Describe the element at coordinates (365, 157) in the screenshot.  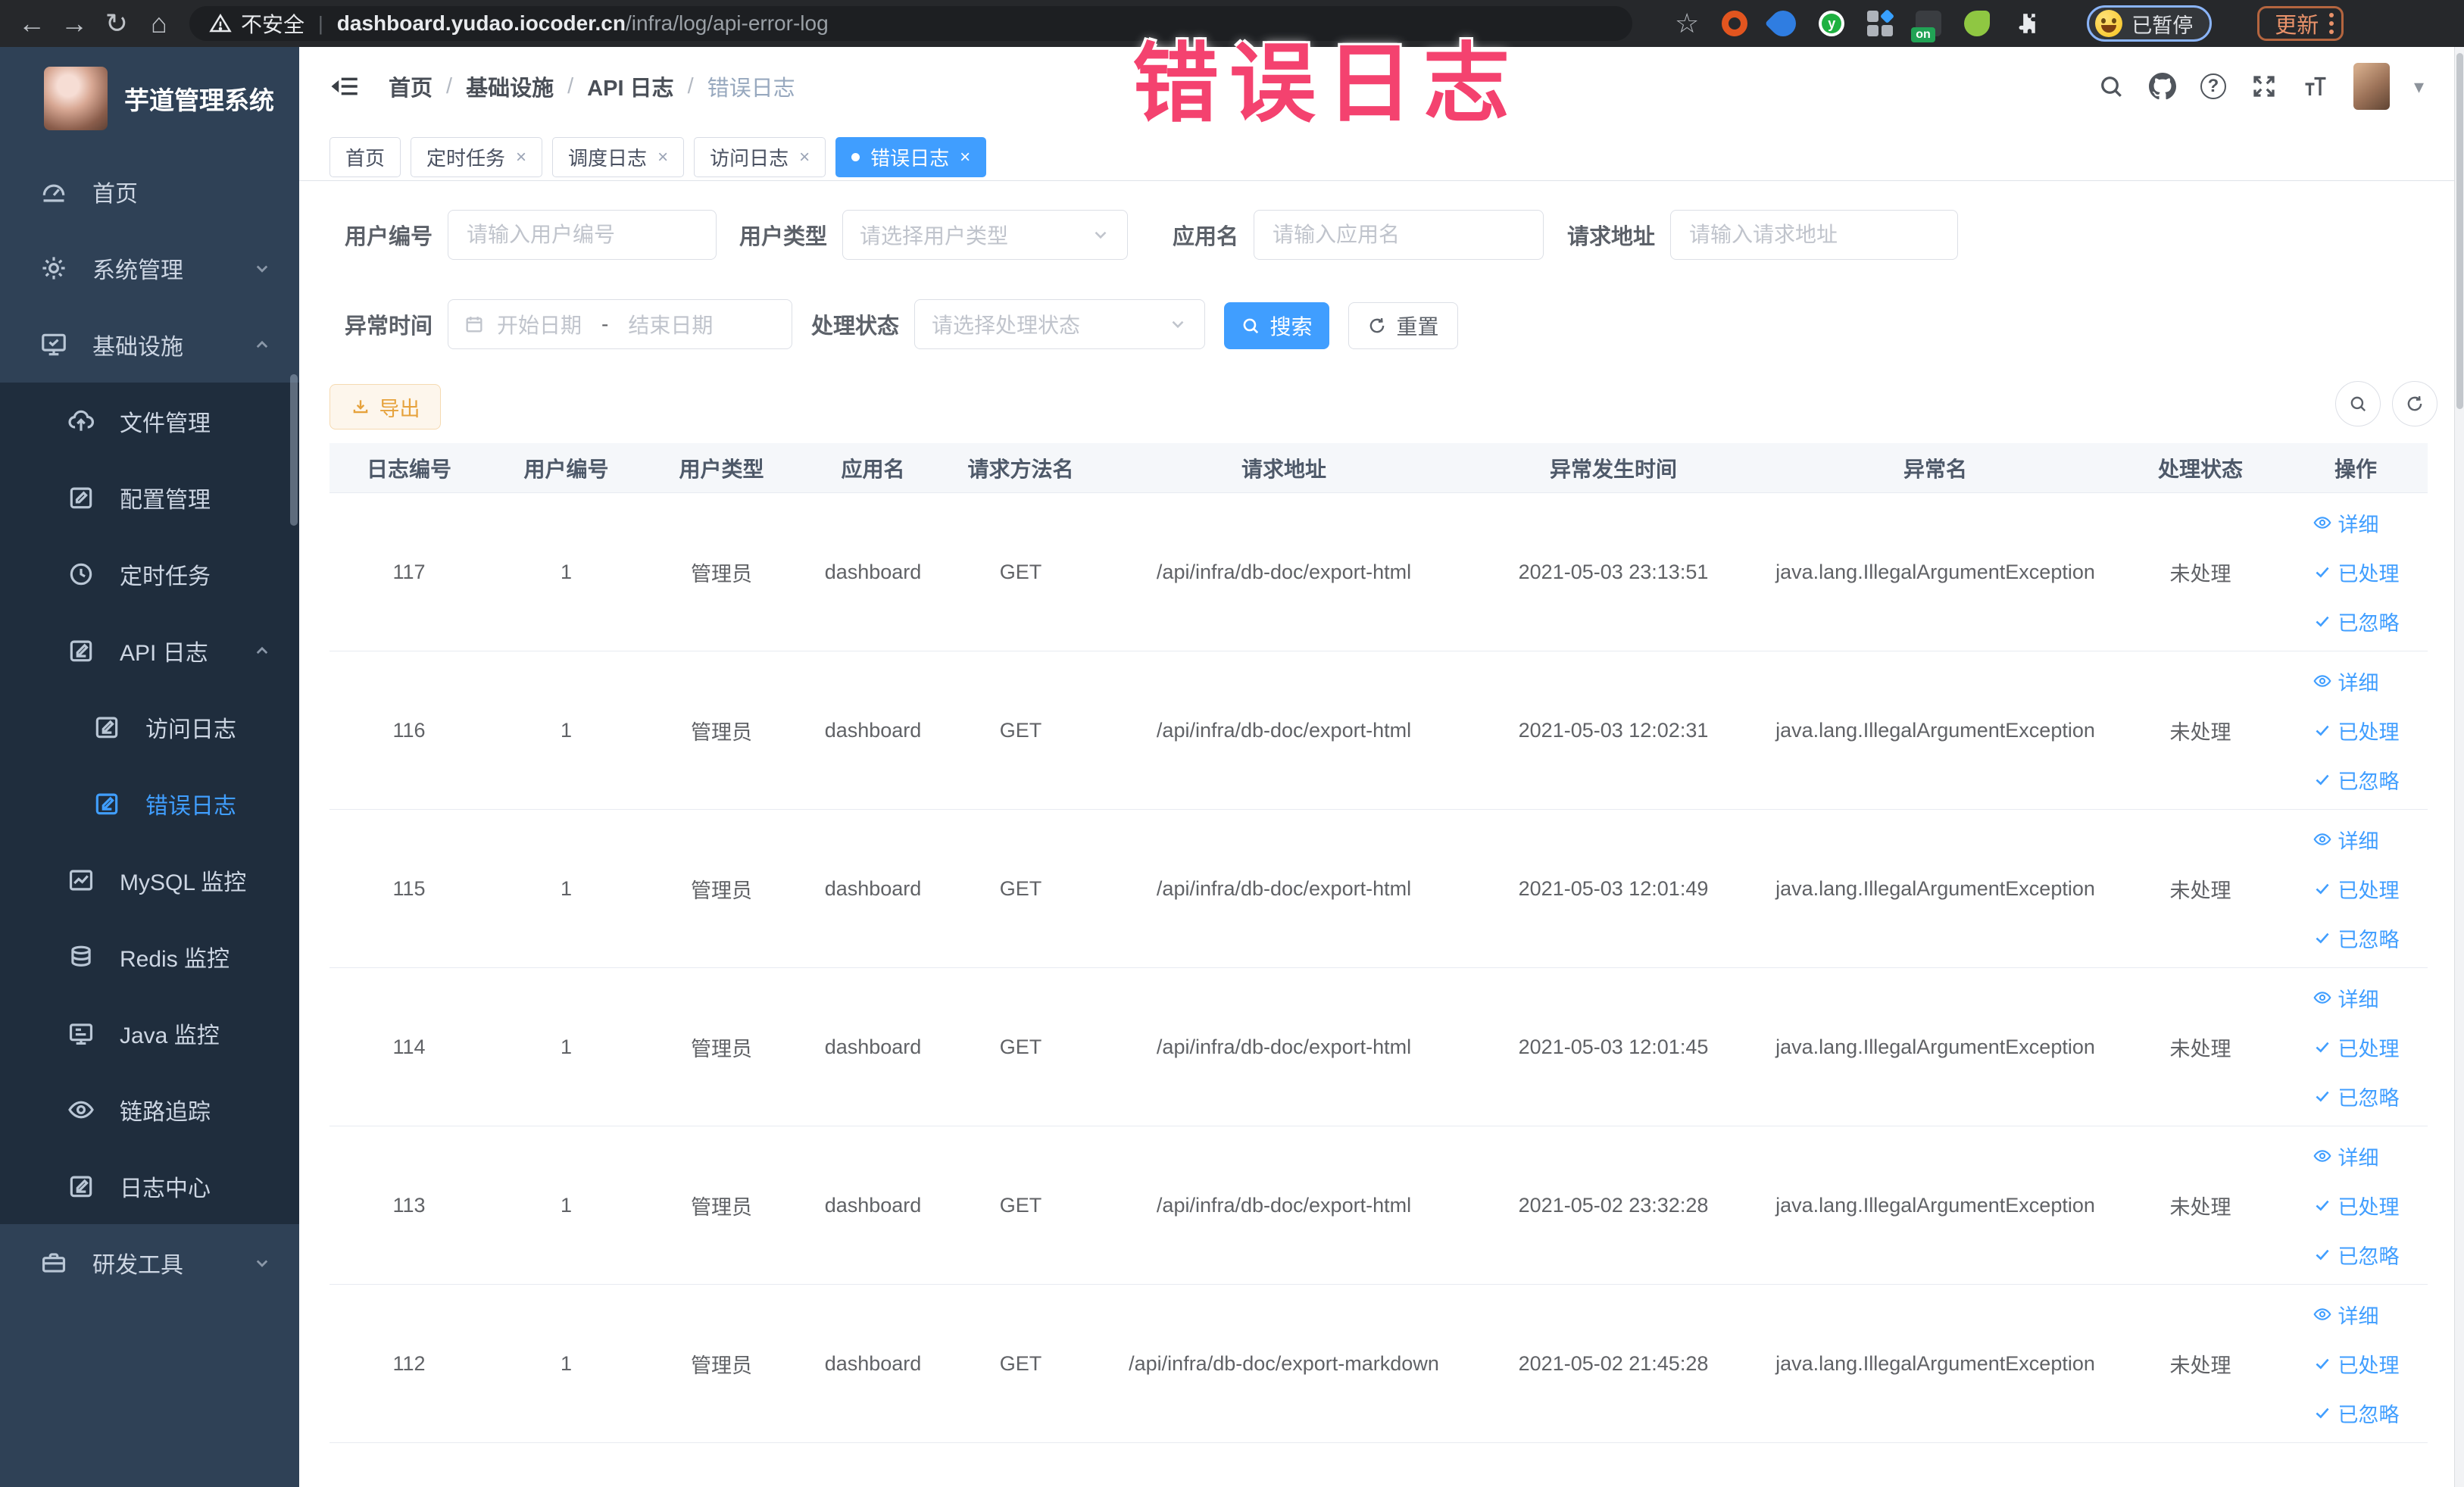
I see `tag-view-tab: 首页` at that location.